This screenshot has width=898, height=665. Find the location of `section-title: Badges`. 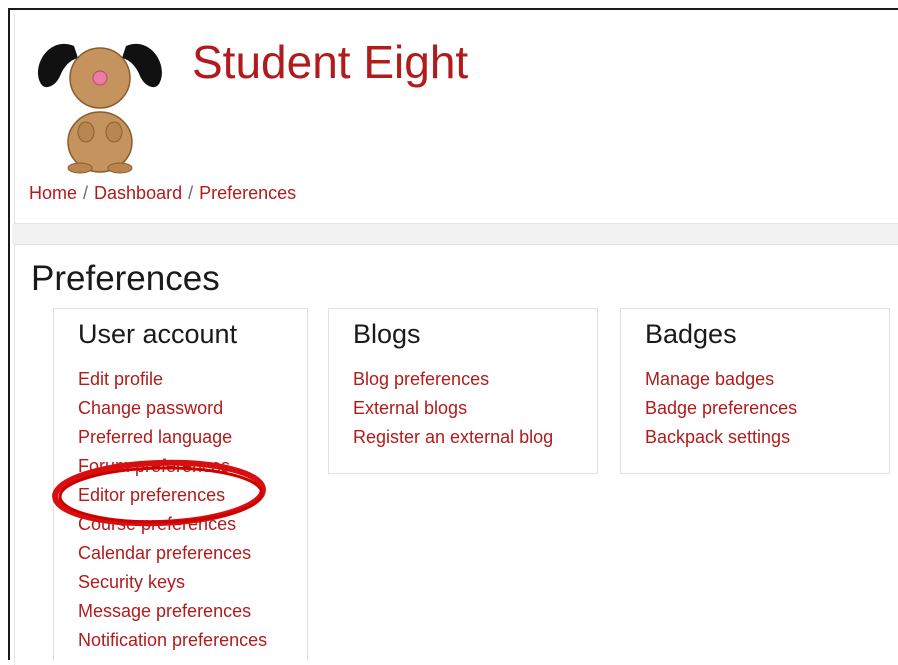

section-title: Badges is located at coordinates (691, 334).